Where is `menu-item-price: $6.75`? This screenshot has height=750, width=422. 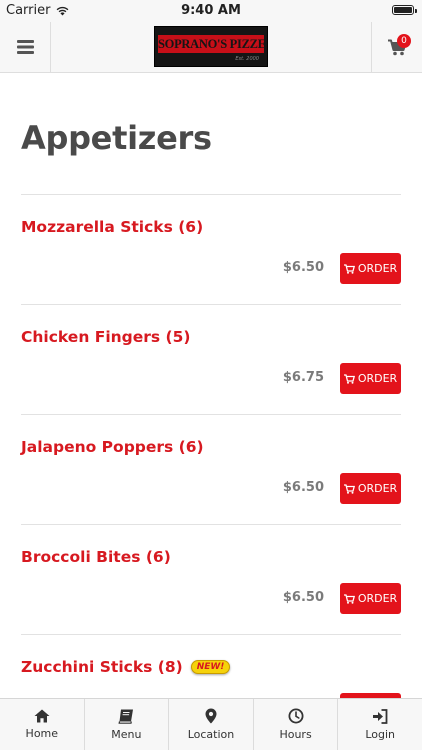 menu-item-price: $6.75 is located at coordinates (303, 377).